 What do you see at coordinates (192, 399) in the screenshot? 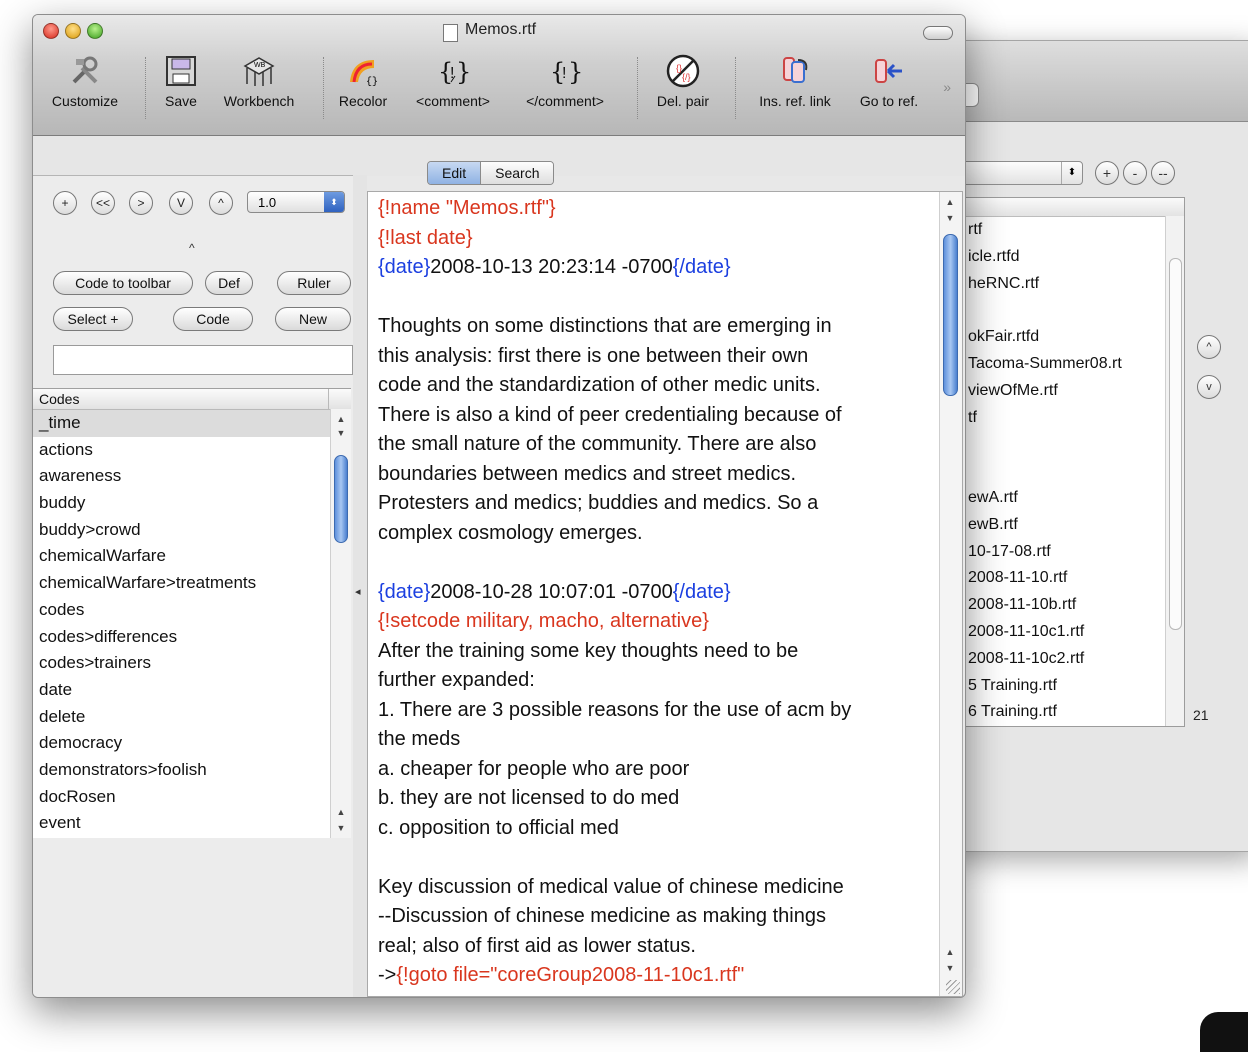
I see `codes-list-header: Codes` at bounding box center [192, 399].